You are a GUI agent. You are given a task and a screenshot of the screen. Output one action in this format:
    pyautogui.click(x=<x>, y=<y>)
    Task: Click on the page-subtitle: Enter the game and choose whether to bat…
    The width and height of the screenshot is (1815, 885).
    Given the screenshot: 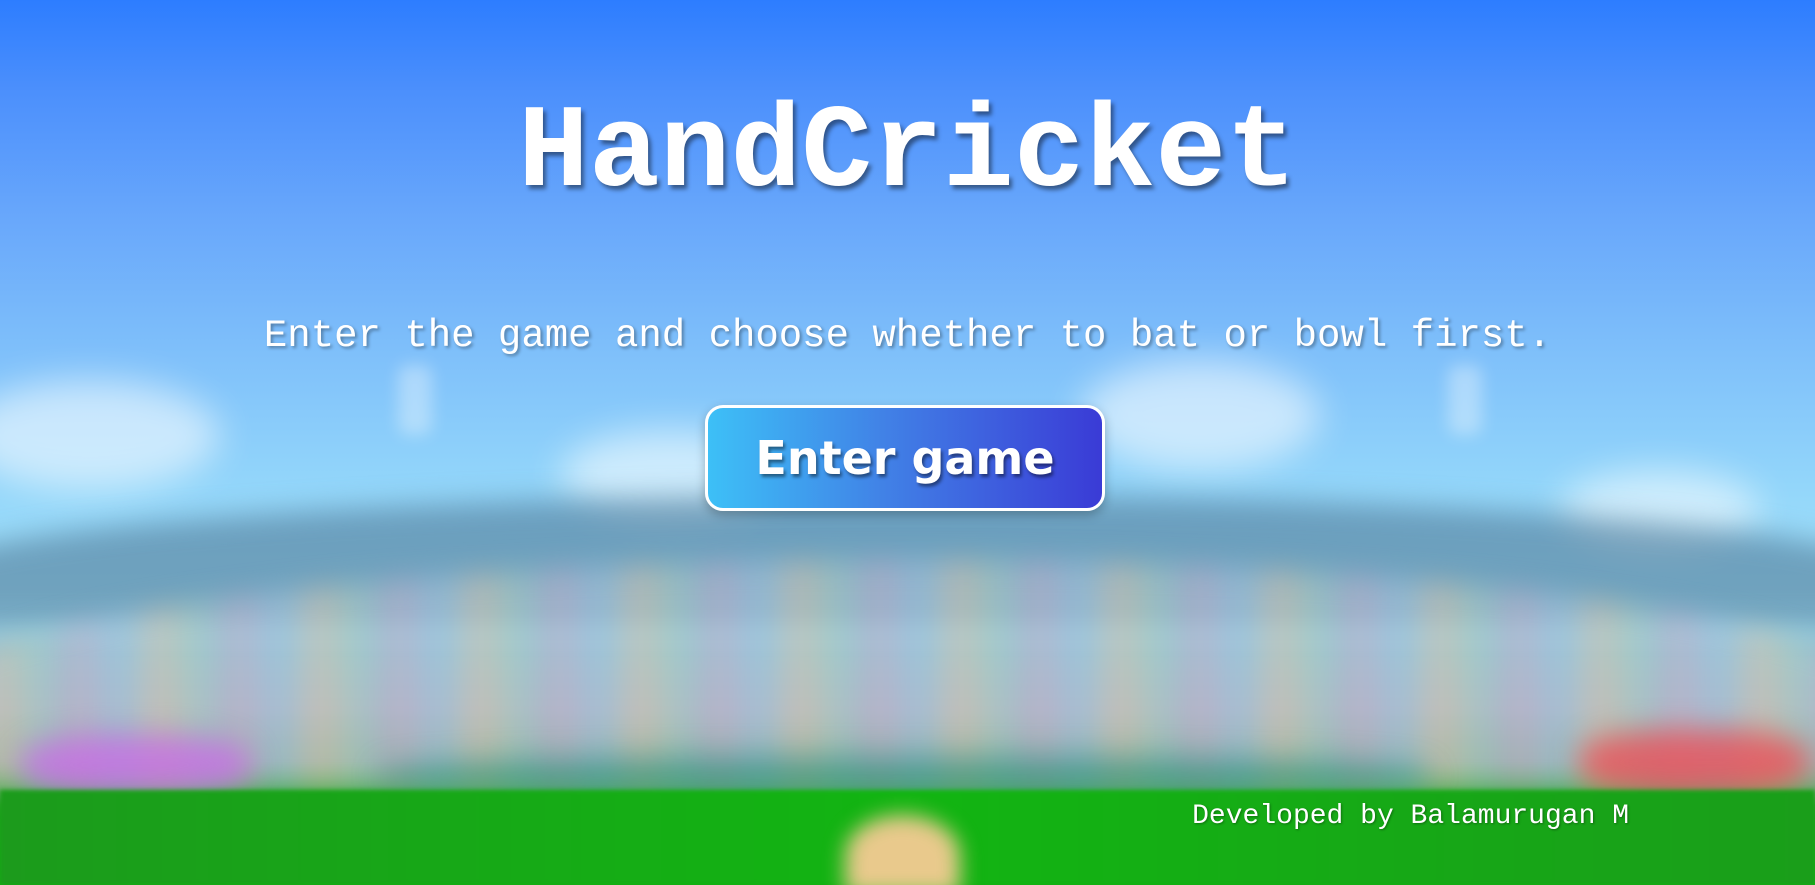 What is the action you would take?
    pyautogui.click(x=907, y=336)
    